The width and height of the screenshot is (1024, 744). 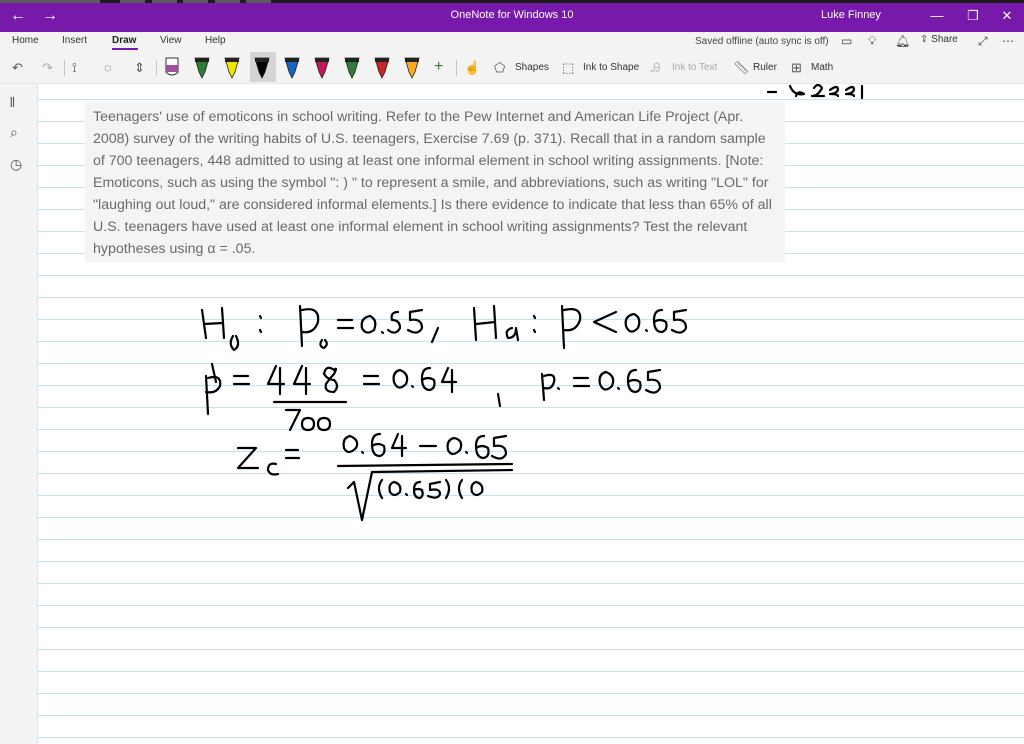 What do you see at coordinates (937, 16) in the screenshot?
I see `minimize-icon: —` at bounding box center [937, 16].